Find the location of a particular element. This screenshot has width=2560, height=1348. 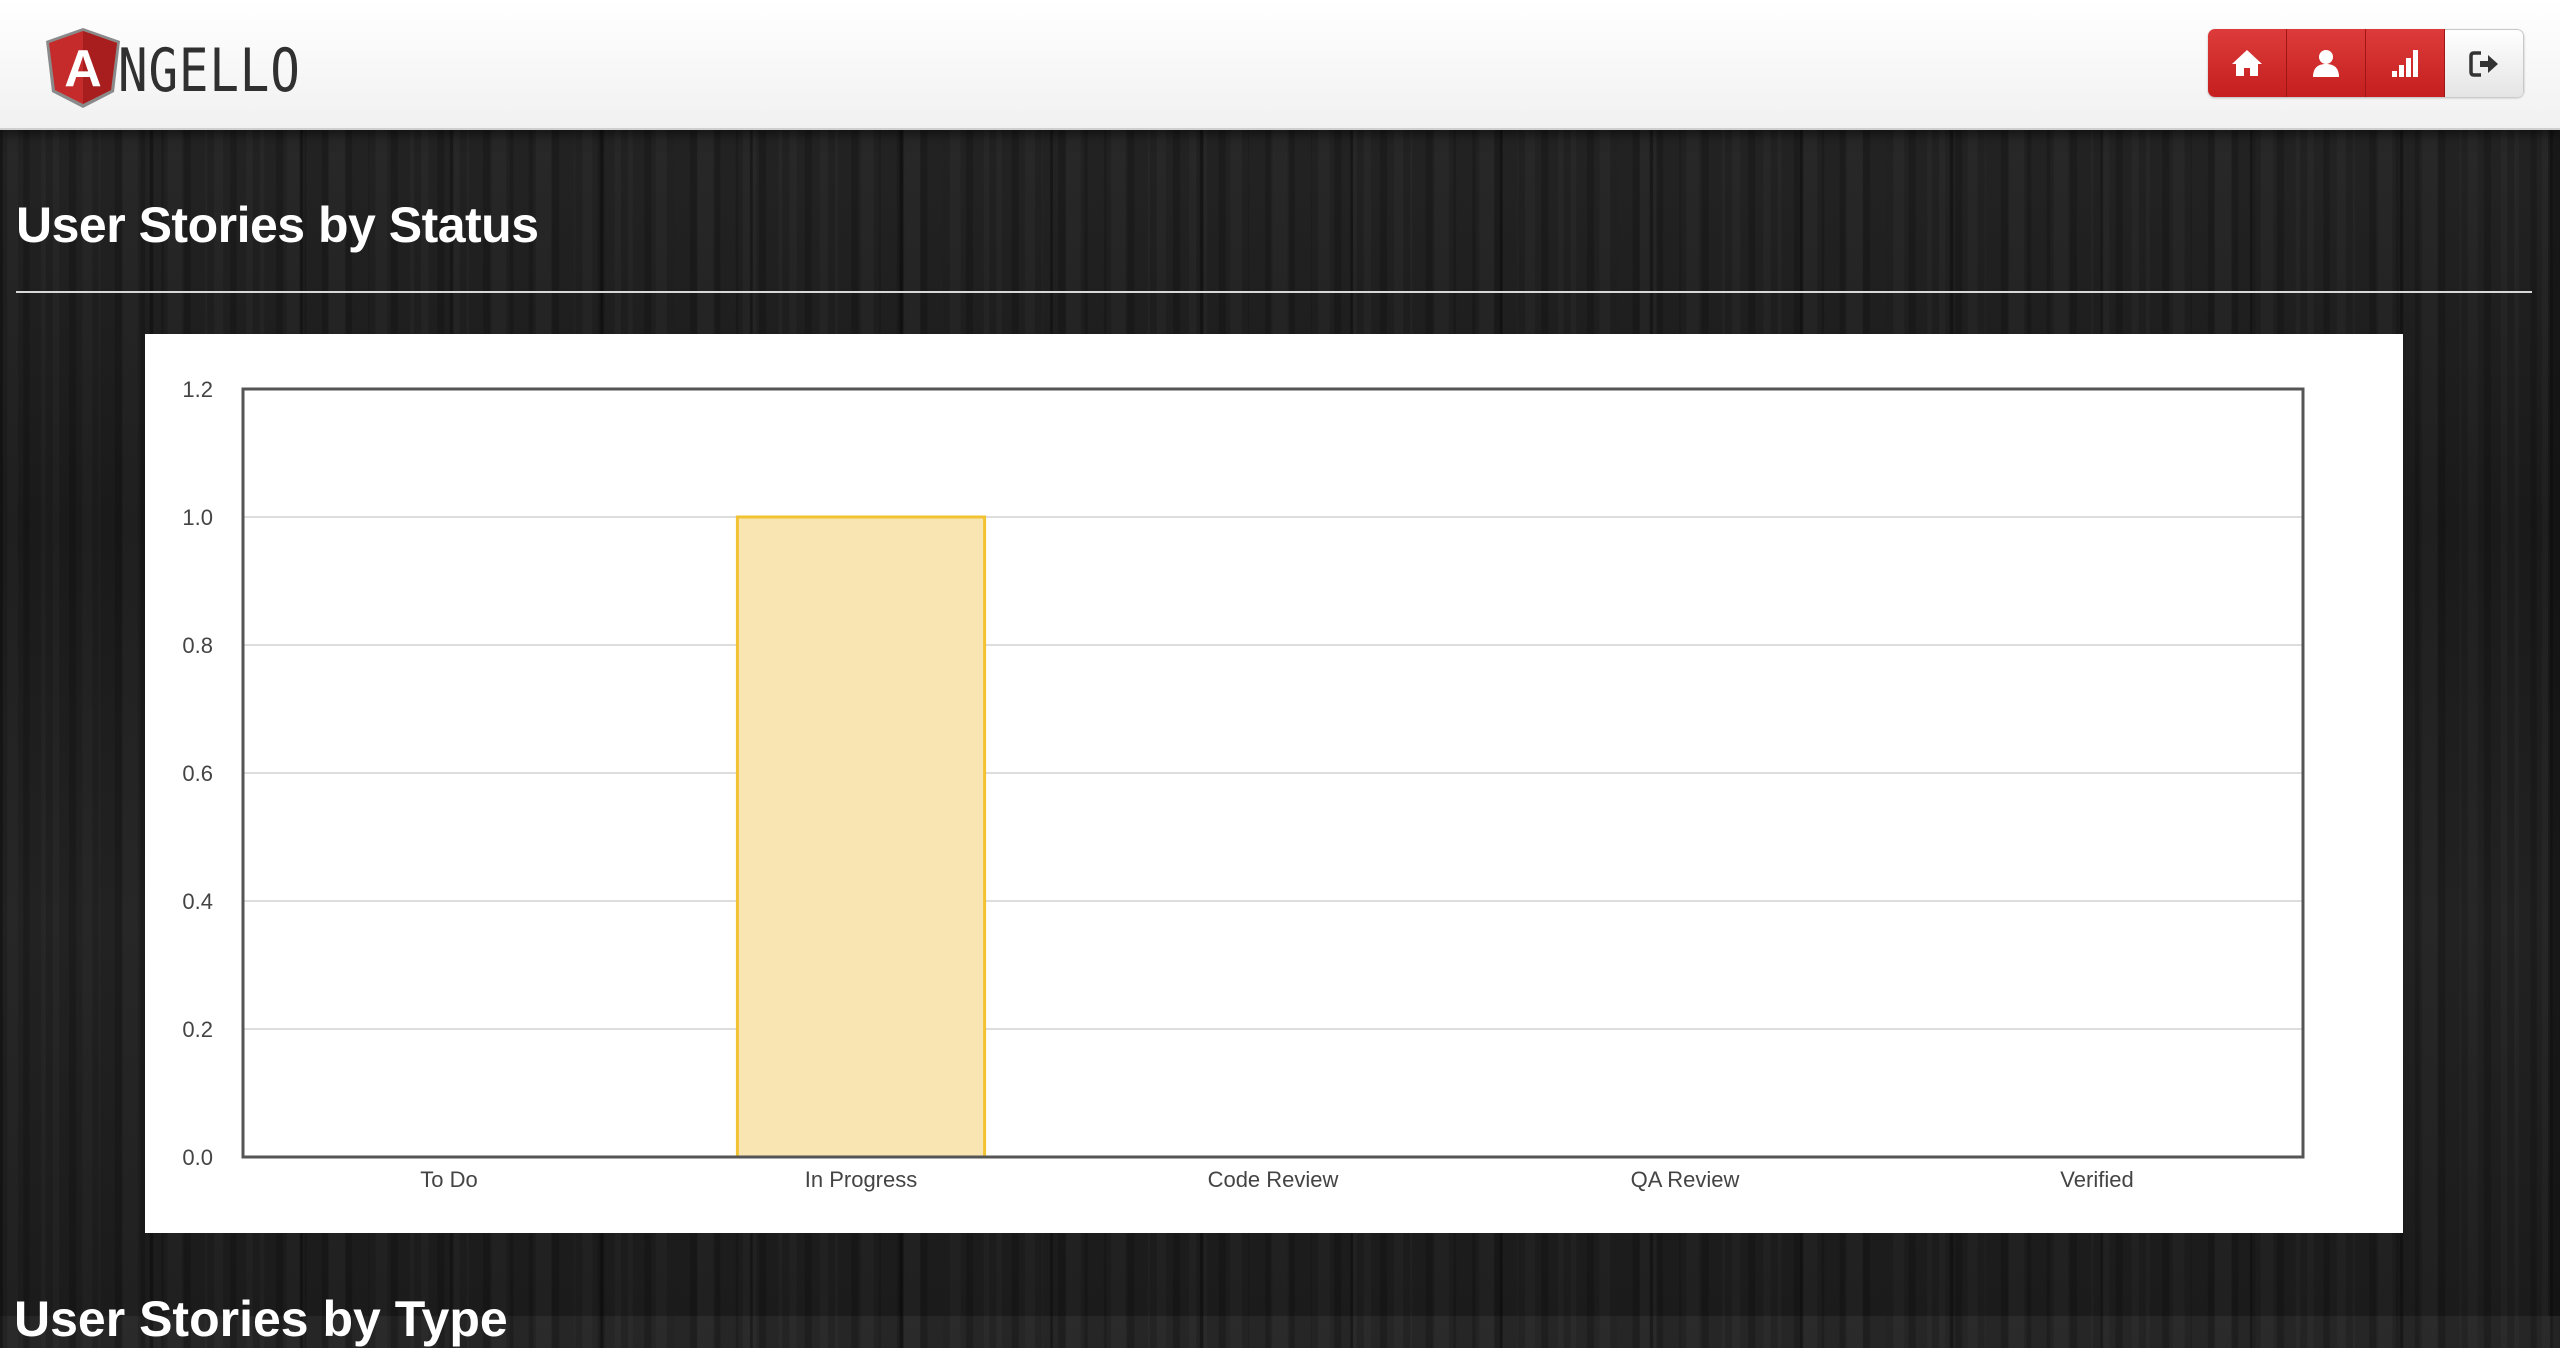

x-tick-label: To Do is located at coordinates (448, 1179).